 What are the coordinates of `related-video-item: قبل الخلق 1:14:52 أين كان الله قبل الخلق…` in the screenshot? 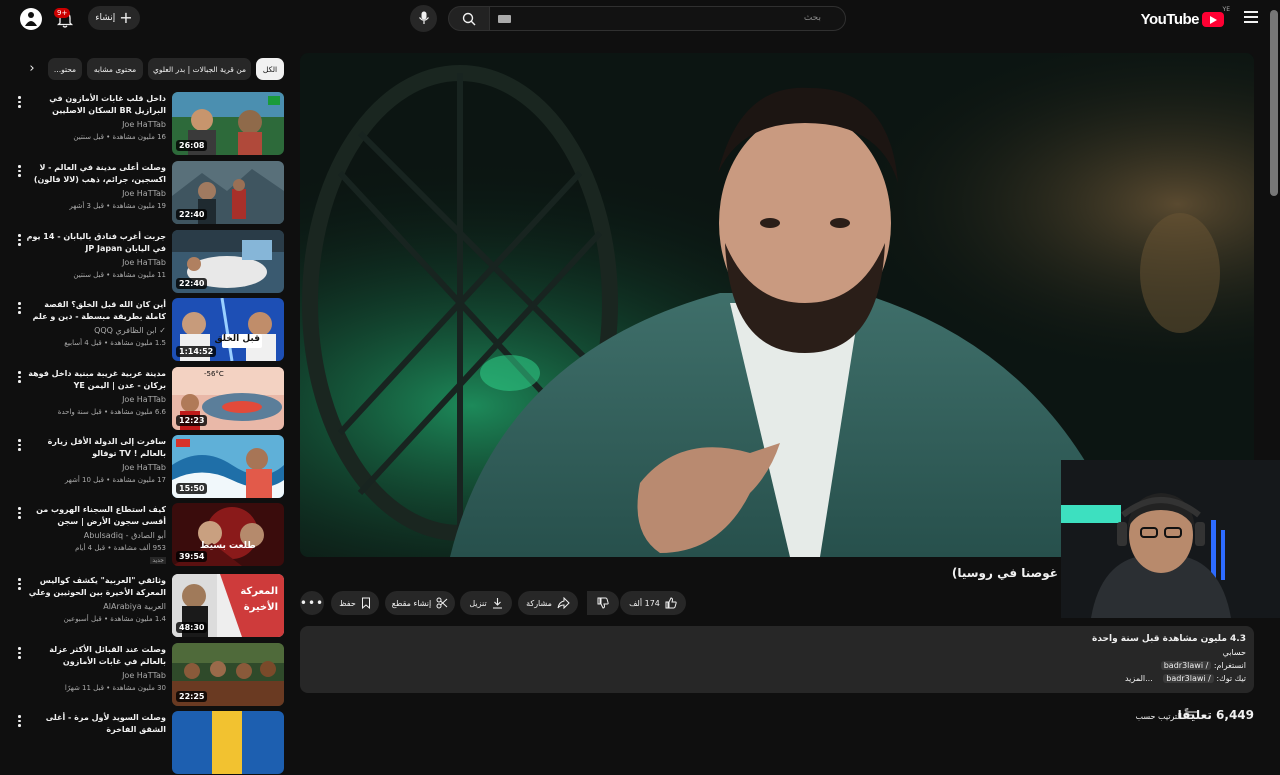 It's located at (147, 330).